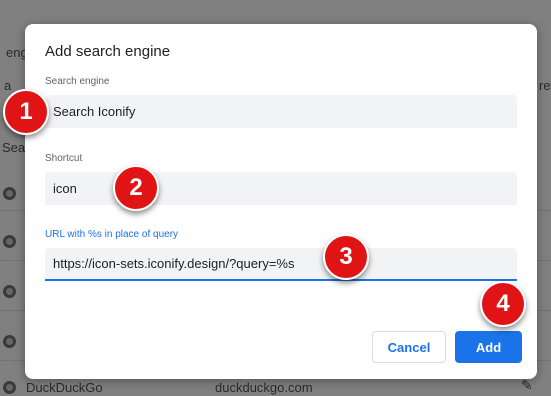  I want to click on bg-text-ref: ref, so click(545, 85).